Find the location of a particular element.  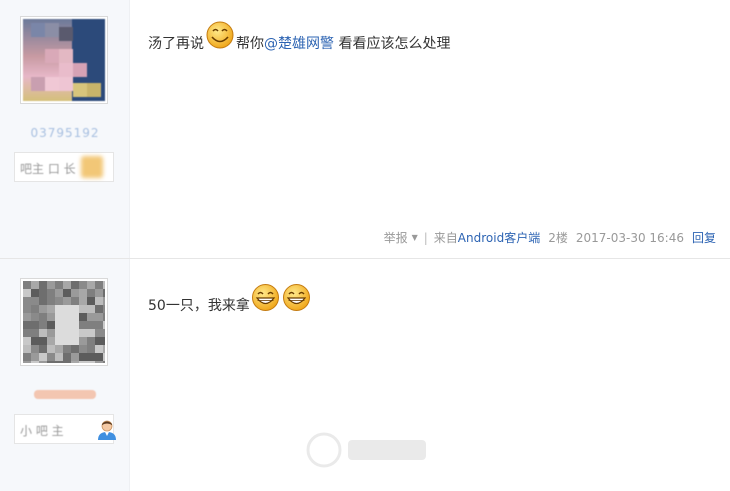

user-icon is located at coordinates (107, 430).